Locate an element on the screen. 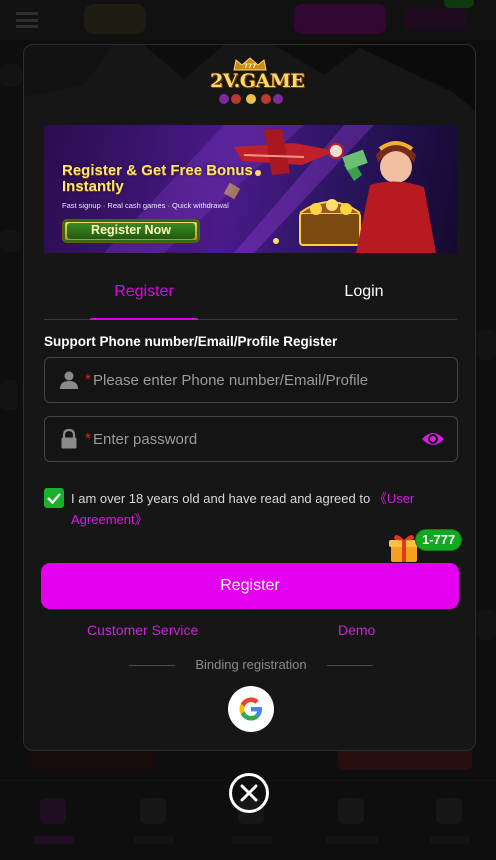 The image size is (496, 860). lock-icon is located at coordinates (69, 439).